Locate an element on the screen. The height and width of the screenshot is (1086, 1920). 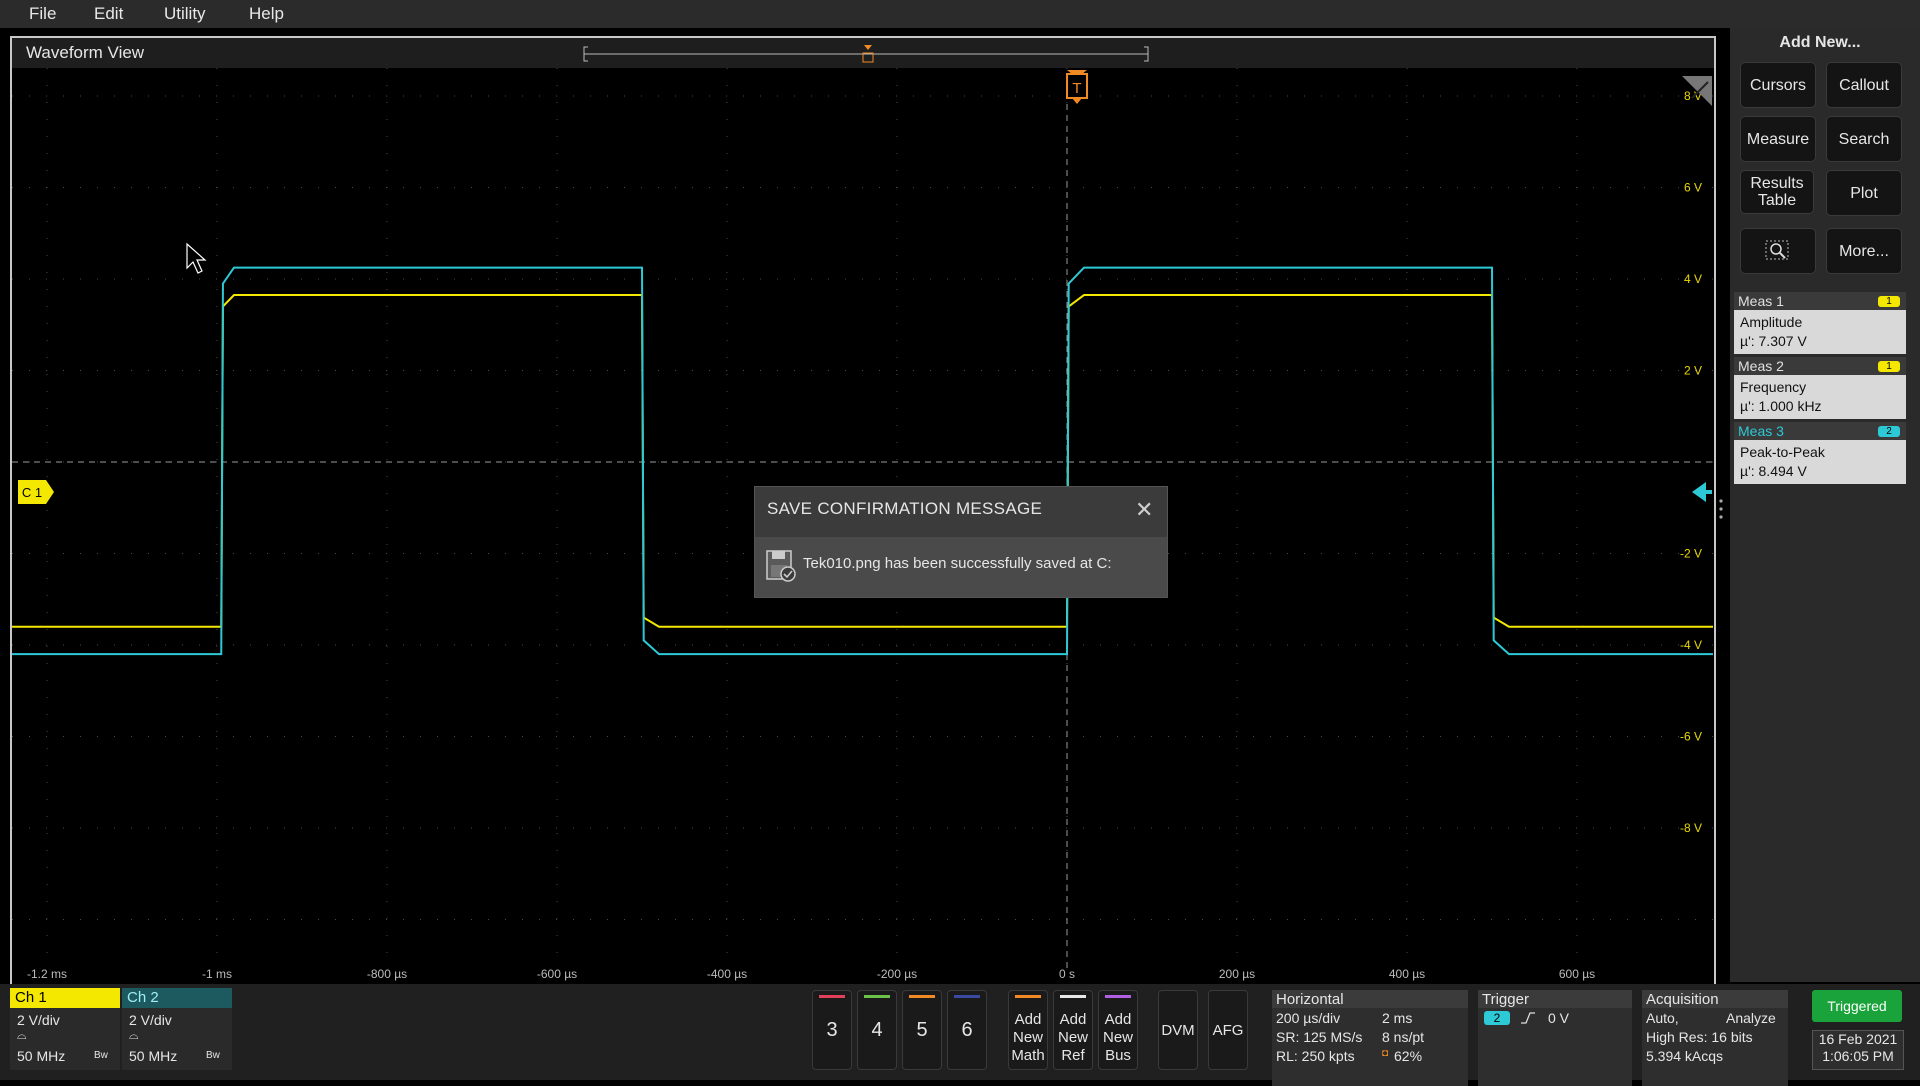
zoom-icon is located at coordinates (1777, 250).